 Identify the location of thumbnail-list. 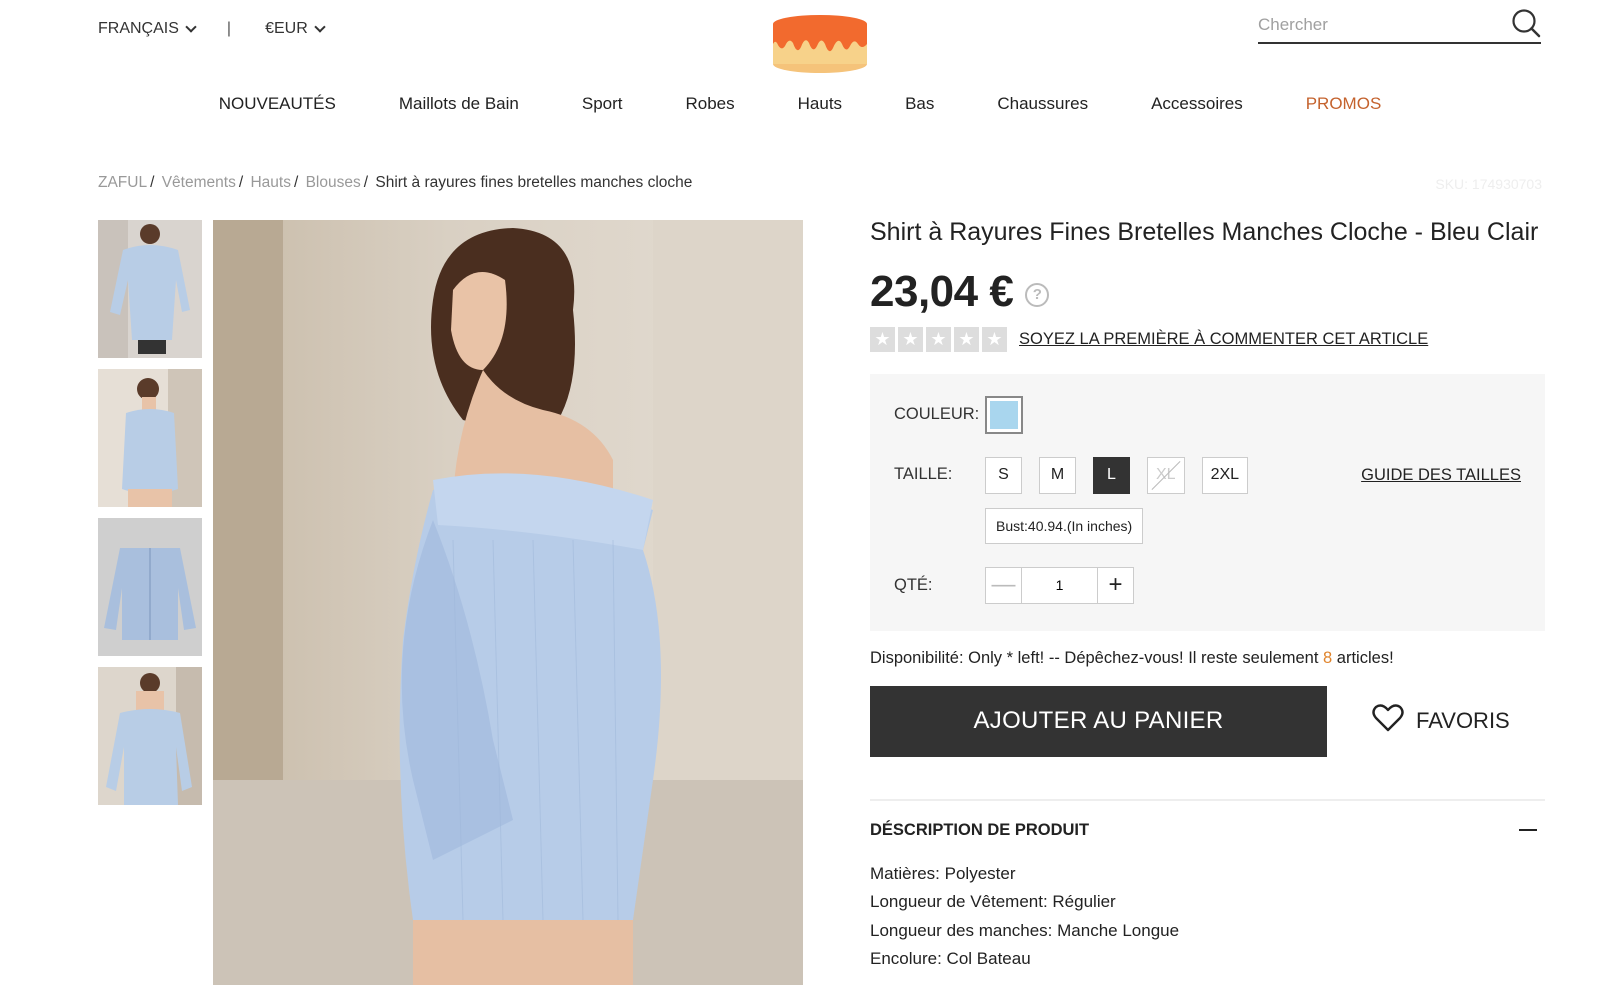
(150, 518).